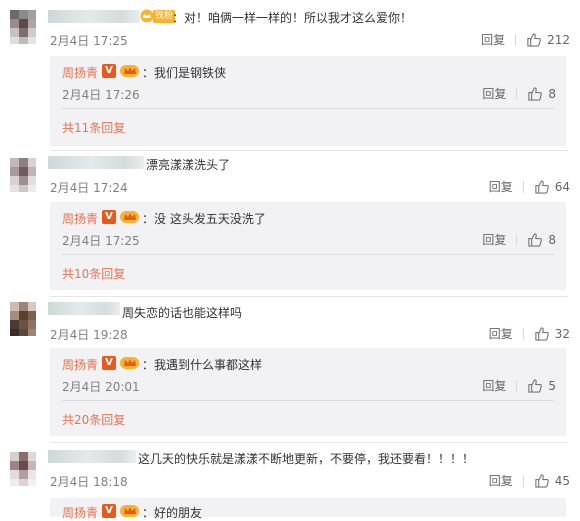 The width and height of the screenshot is (580, 521). Describe the element at coordinates (529, 333) in the screenshot. I see `comment-actions: 回复 32` at that location.